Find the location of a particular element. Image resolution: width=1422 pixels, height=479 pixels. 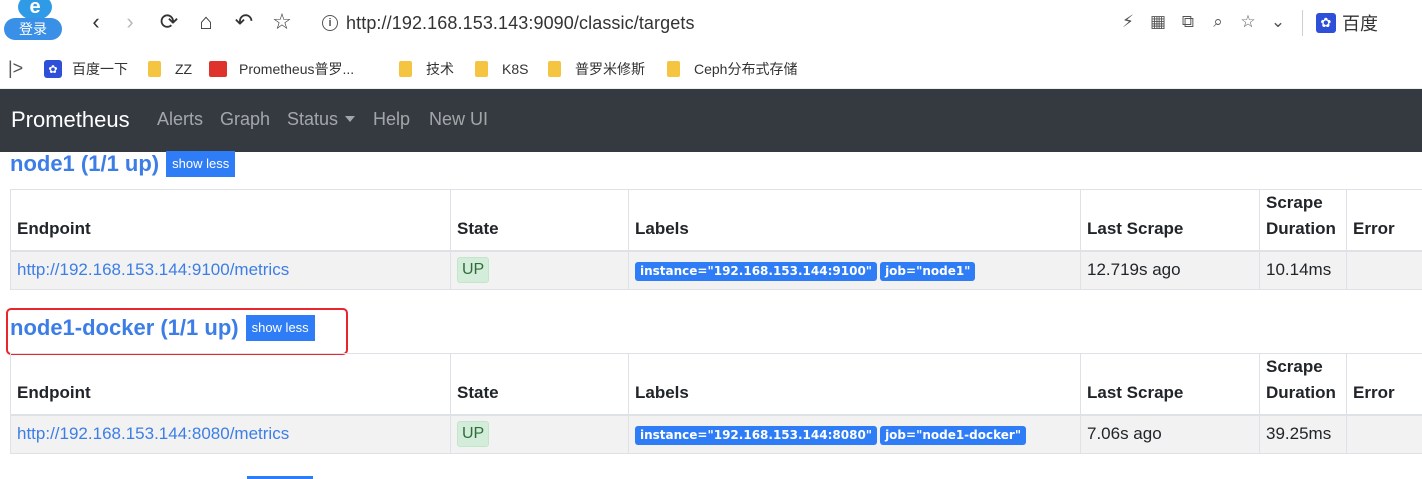

endpoint-cell: http://192.168.153.144:9100/metrics is located at coordinates (230, 270).